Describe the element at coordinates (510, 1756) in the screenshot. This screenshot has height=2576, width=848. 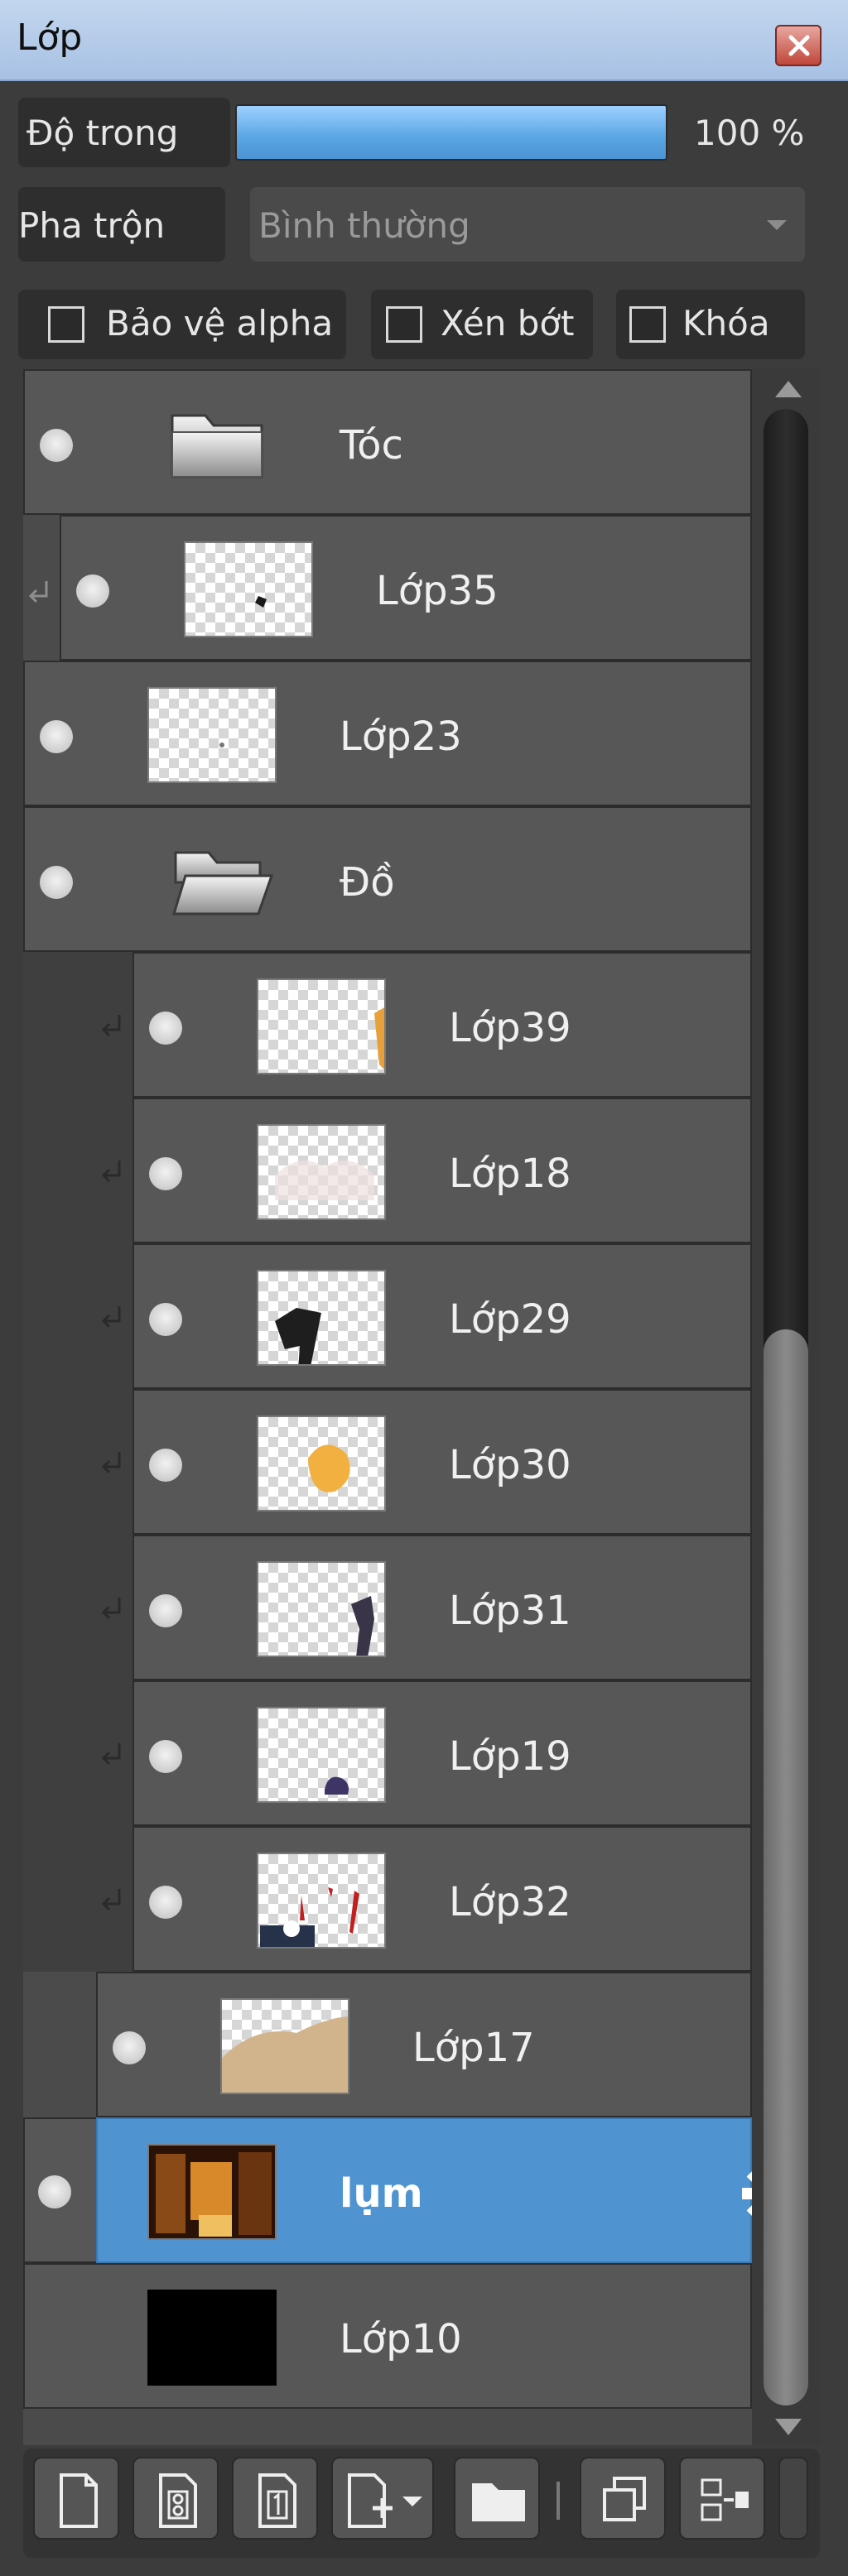
I see `layer-name: Lớp19` at that location.